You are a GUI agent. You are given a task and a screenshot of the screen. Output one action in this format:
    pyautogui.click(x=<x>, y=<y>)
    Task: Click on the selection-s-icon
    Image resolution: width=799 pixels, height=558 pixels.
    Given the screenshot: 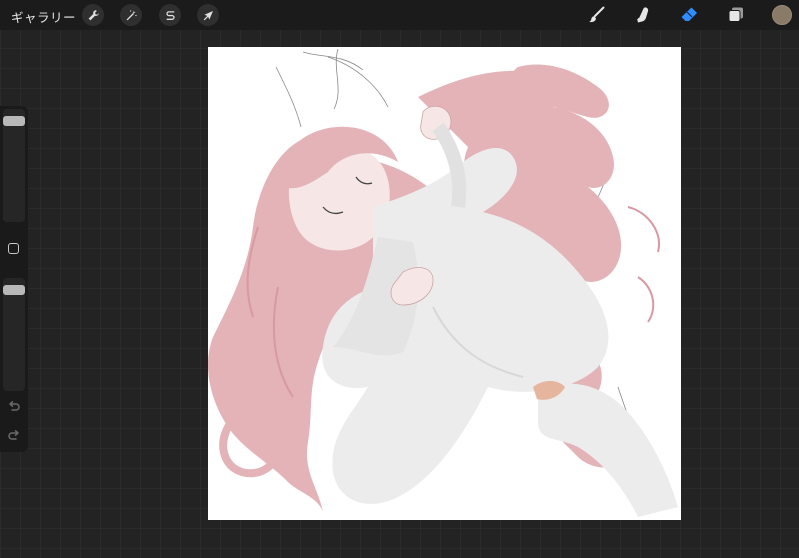 What is the action you would take?
    pyautogui.click(x=170, y=15)
    